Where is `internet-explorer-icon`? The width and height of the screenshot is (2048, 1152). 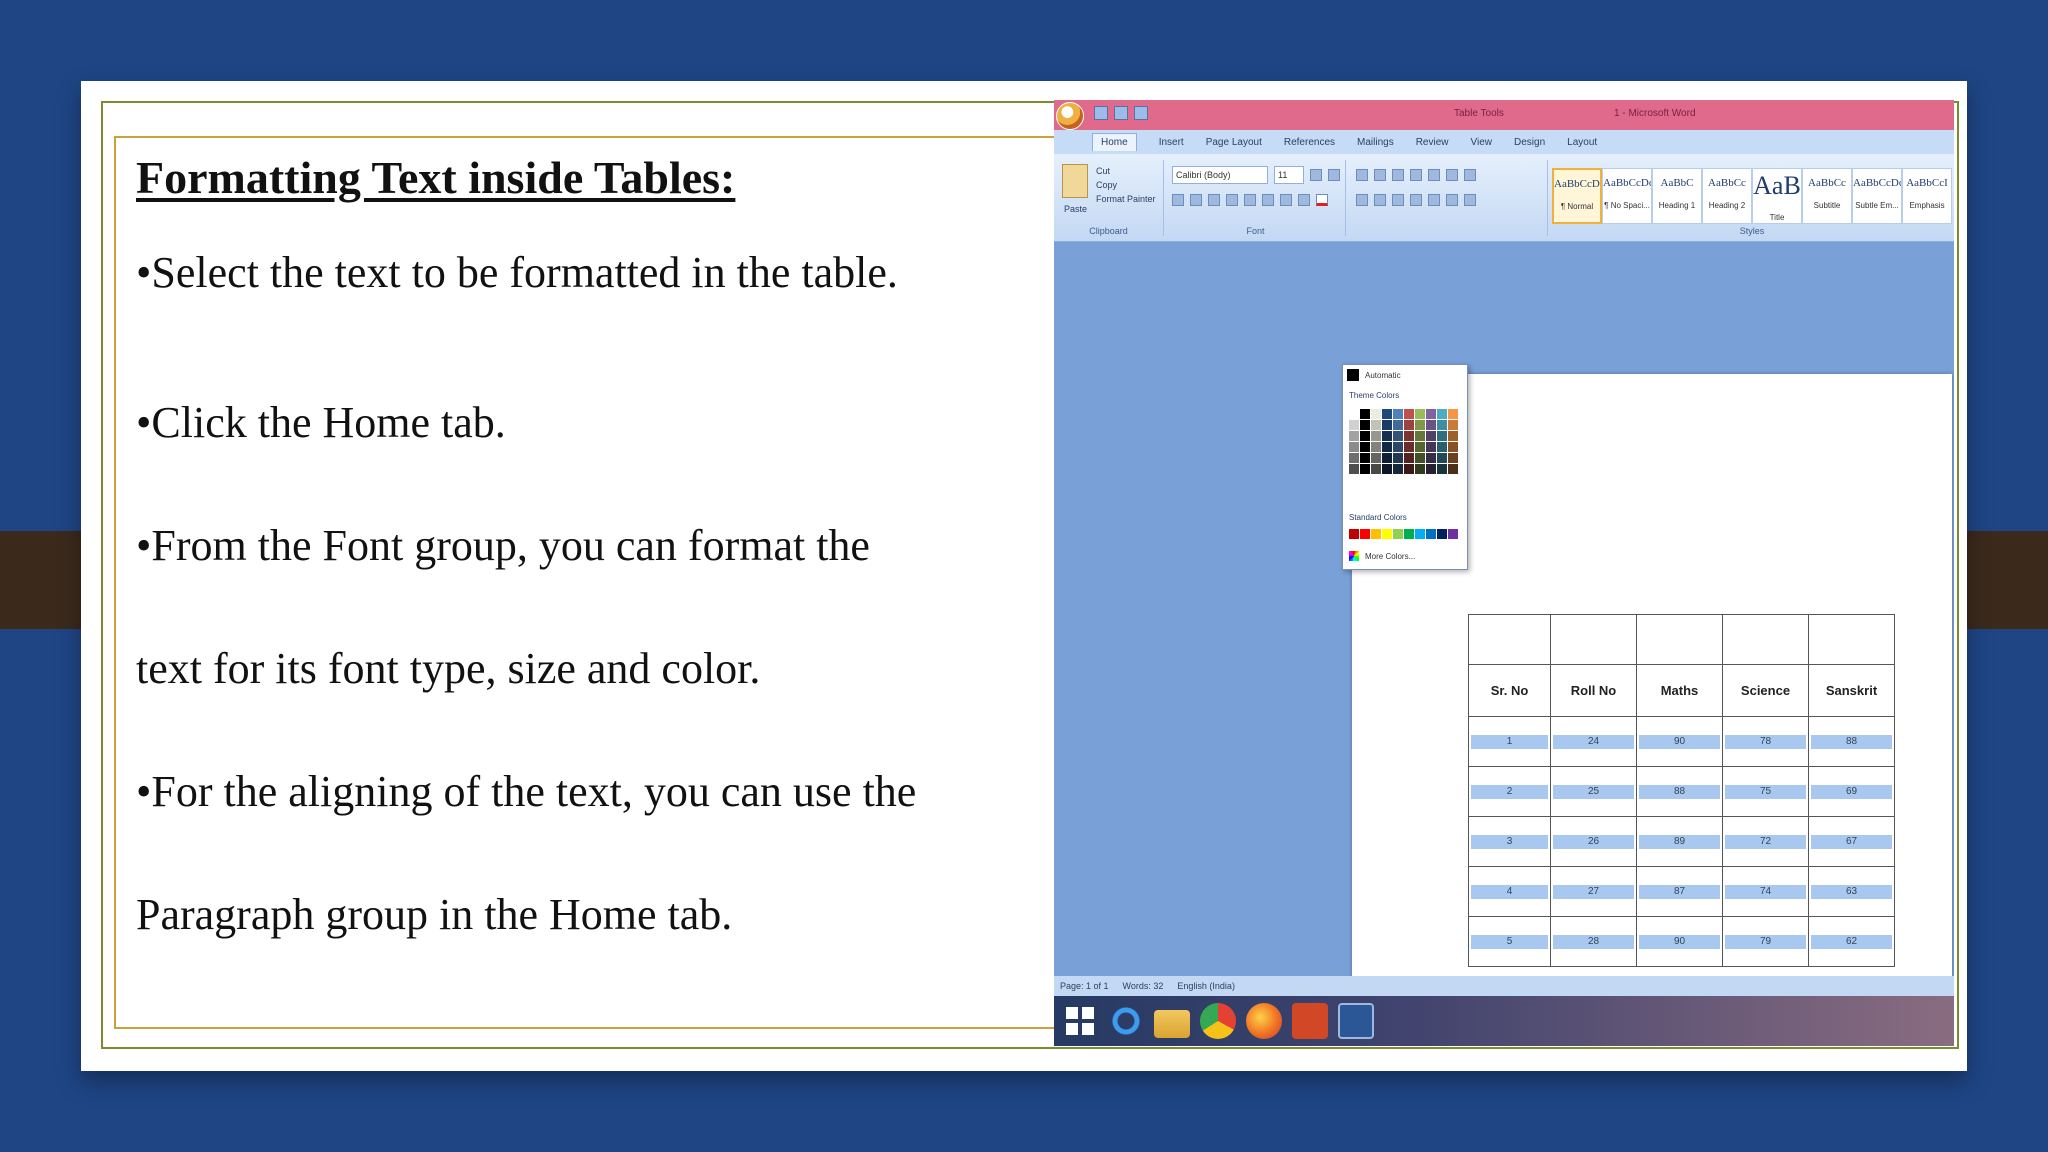
internet-explorer-icon is located at coordinates (1126, 1021).